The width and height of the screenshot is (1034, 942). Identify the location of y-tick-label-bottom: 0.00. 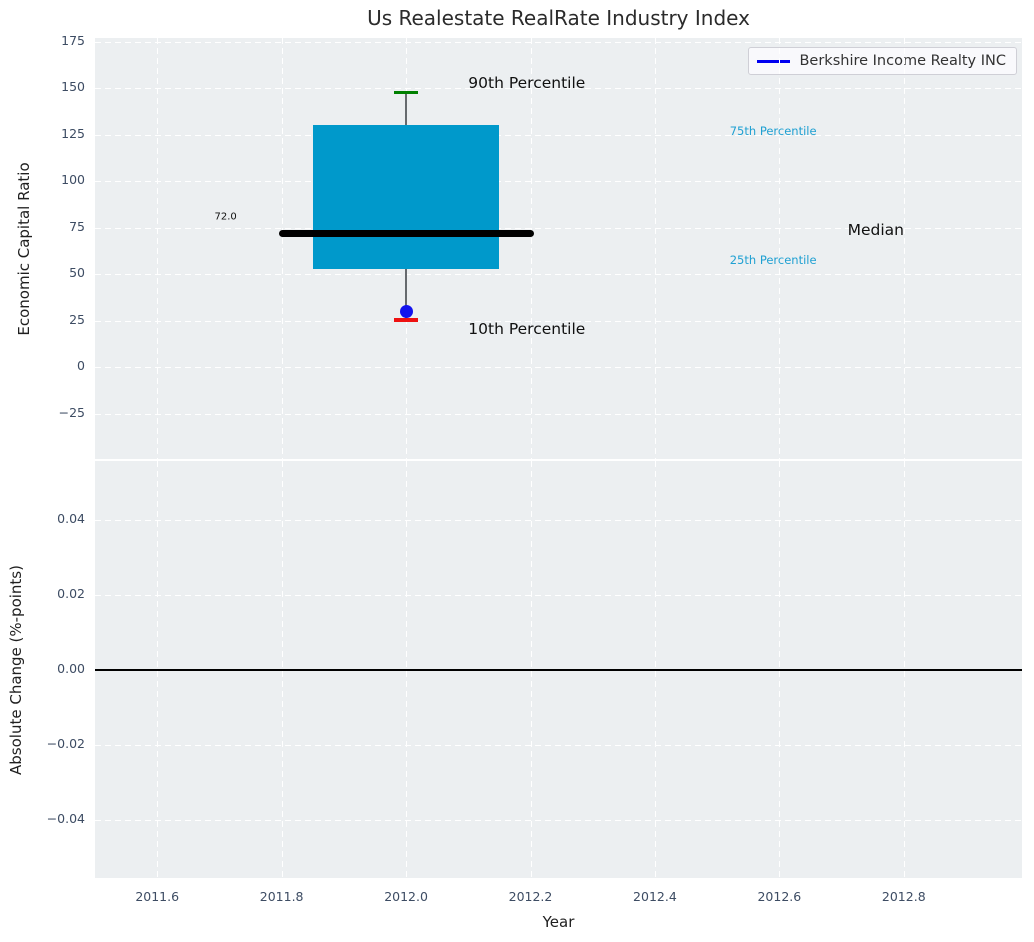
(71, 668).